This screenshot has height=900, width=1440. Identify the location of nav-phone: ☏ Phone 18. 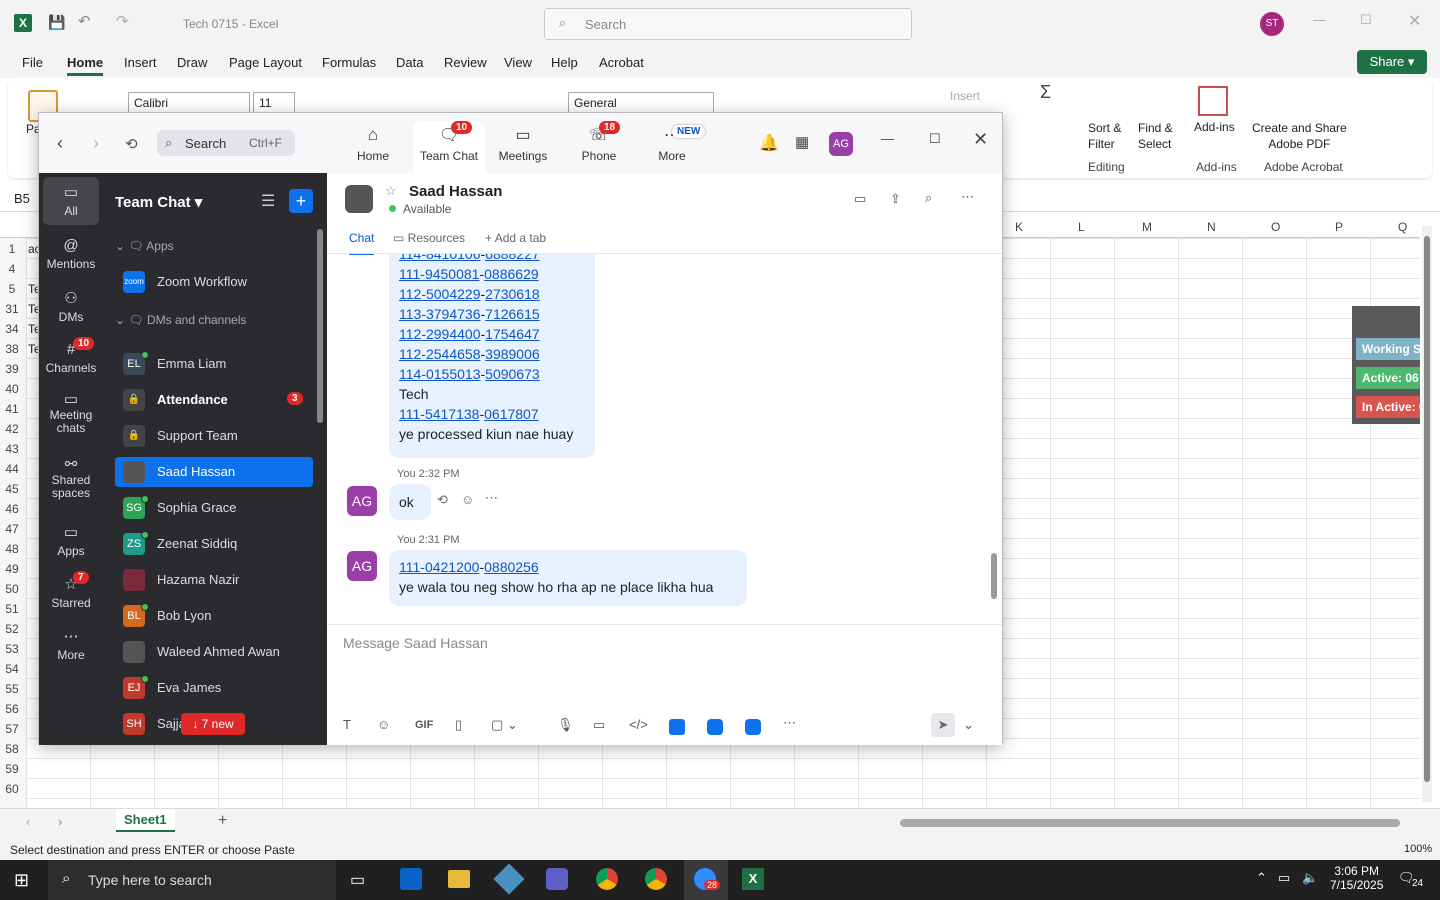
(599, 142).